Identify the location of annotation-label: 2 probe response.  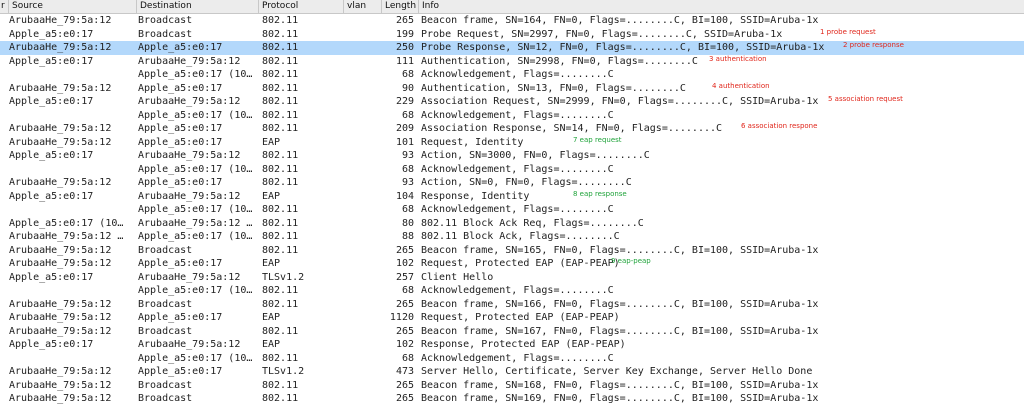
(873, 45).